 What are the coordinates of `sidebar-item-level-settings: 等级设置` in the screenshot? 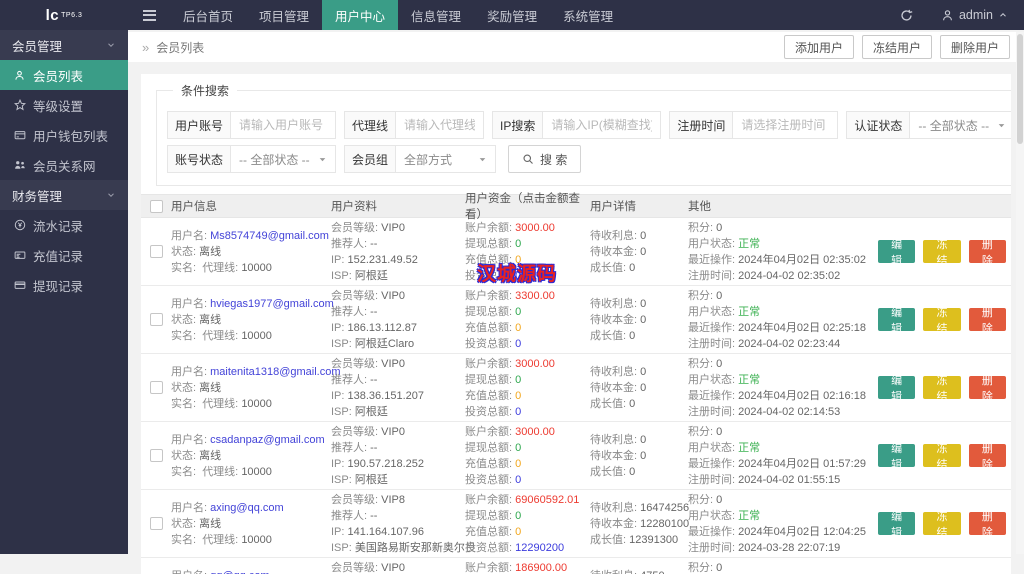 It's located at (64, 105).